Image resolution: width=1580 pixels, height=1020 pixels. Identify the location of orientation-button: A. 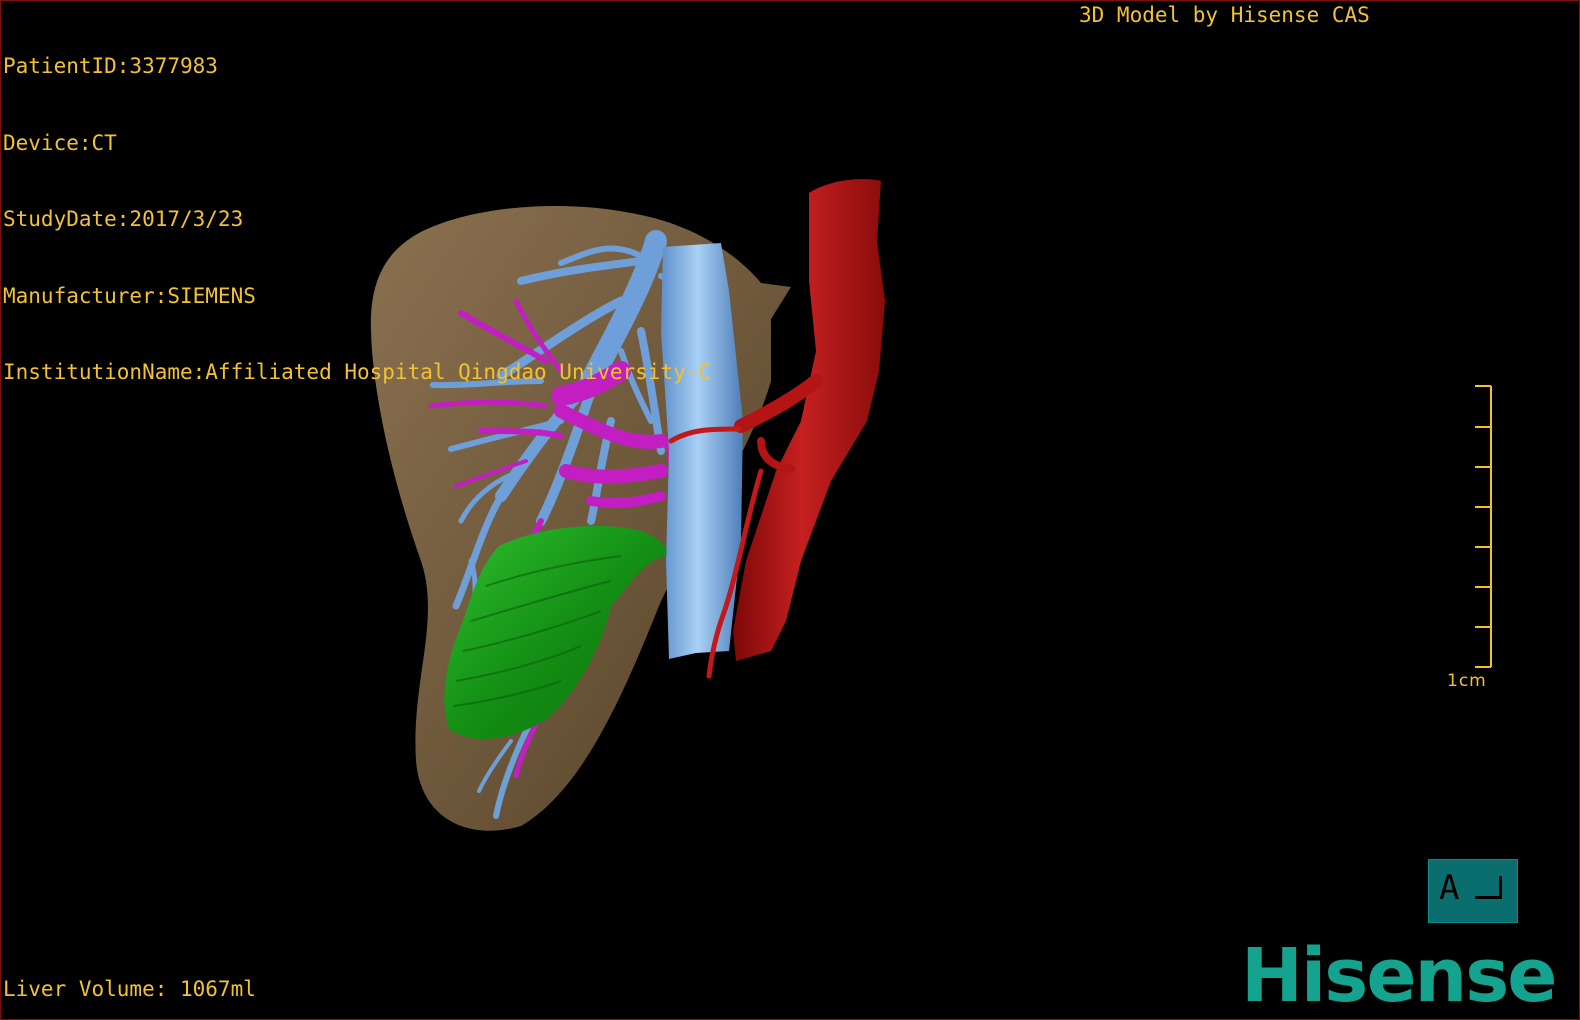
(1473, 891).